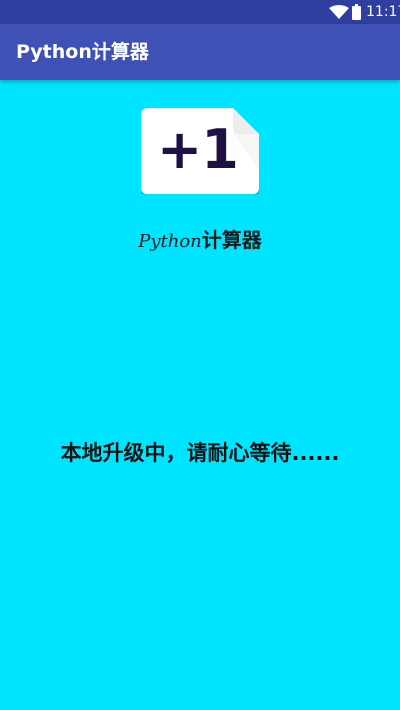  Describe the element at coordinates (383, 12) in the screenshot. I see `status-time: 11:17` at that location.